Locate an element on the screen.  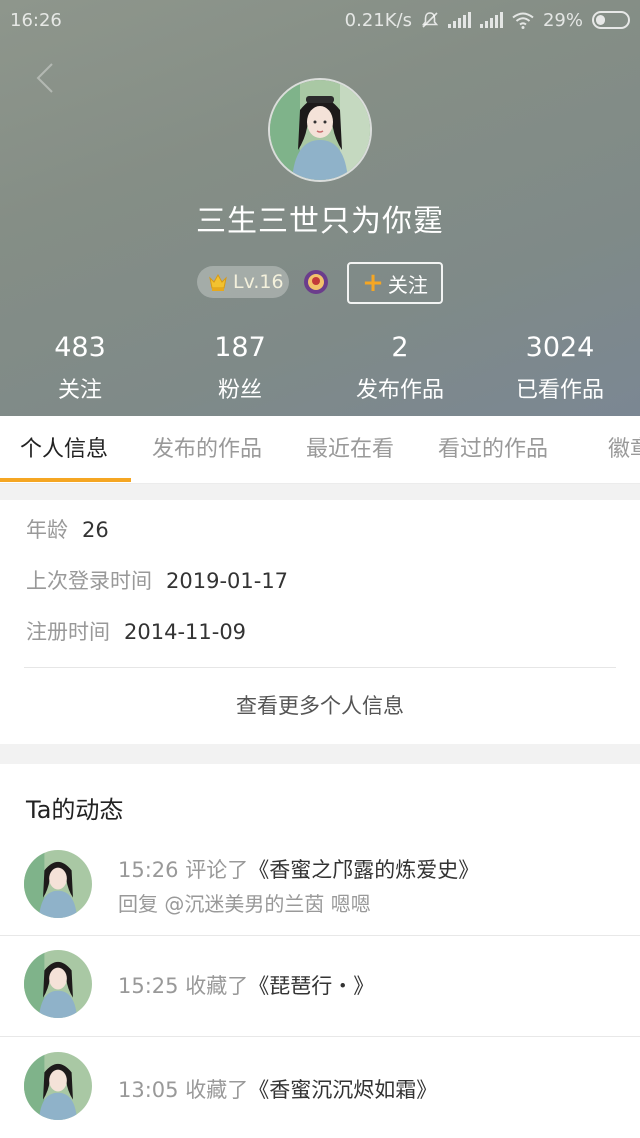
activity-work-link: 《香蜜之邝露的炼爱史》 is located at coordinates (363, 870).